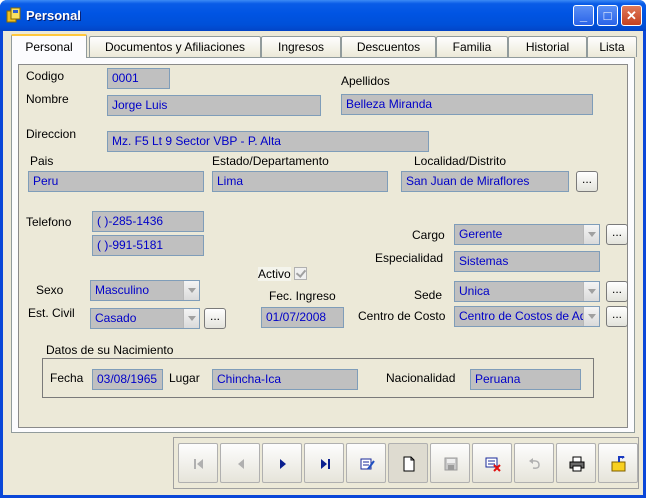 The height and width of the screenshot is (498, 646). What do you see at coordinates (472, 46) in the screenshot?
I see `tab-familia: Familia` at bounding box center [472, 46].